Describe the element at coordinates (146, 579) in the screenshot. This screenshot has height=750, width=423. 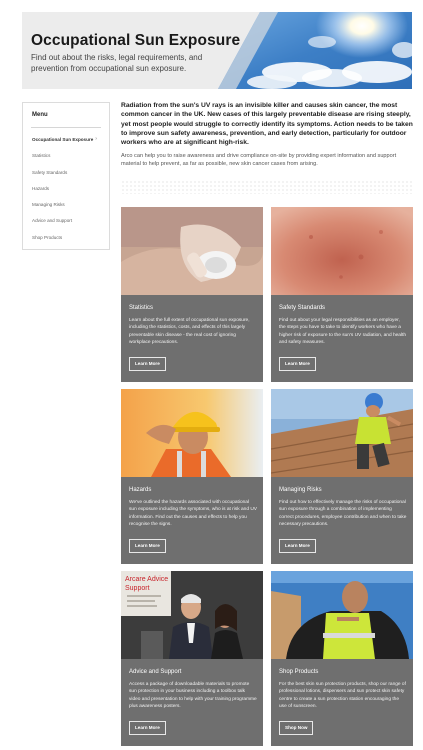
I see `sign-text-line-1: Arcare Advice` at that location.